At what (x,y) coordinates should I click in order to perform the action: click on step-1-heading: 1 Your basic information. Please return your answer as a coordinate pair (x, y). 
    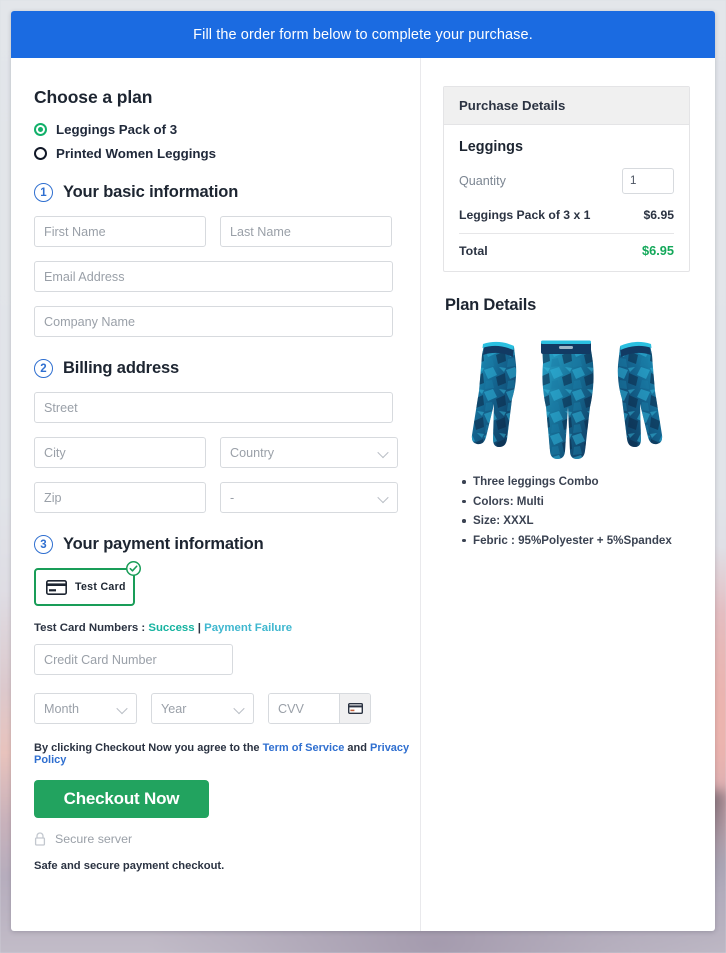
    Looking at the image, I should click on (227, 192).